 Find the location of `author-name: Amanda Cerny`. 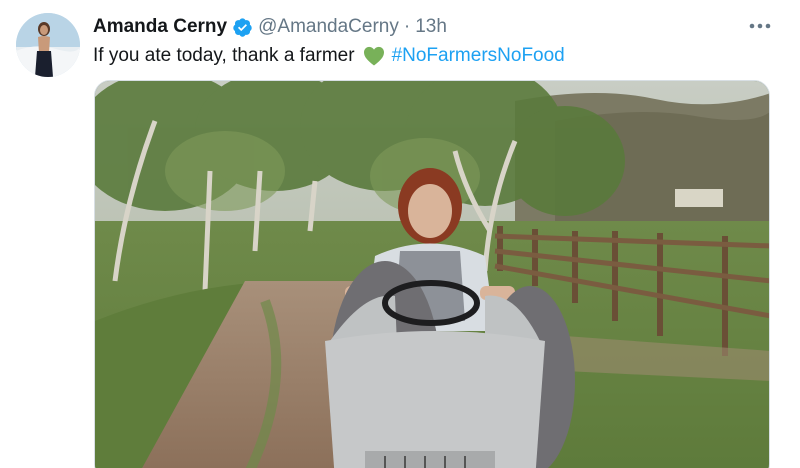

author-name: Amanda Cerny is located at coordinates (160, 27).